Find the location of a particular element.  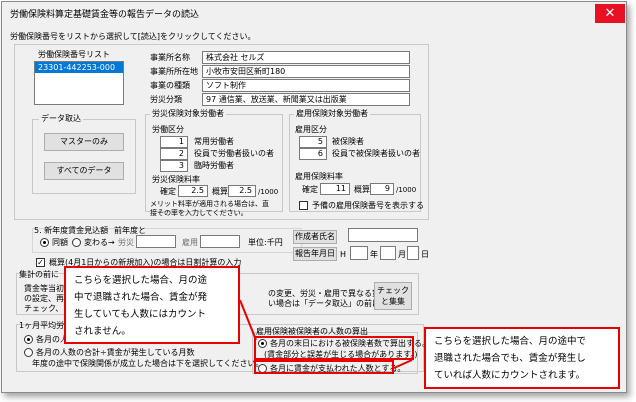

right-callout-line-3: ていれば人数にカウントされます。 is located at coordinates (510, 375).